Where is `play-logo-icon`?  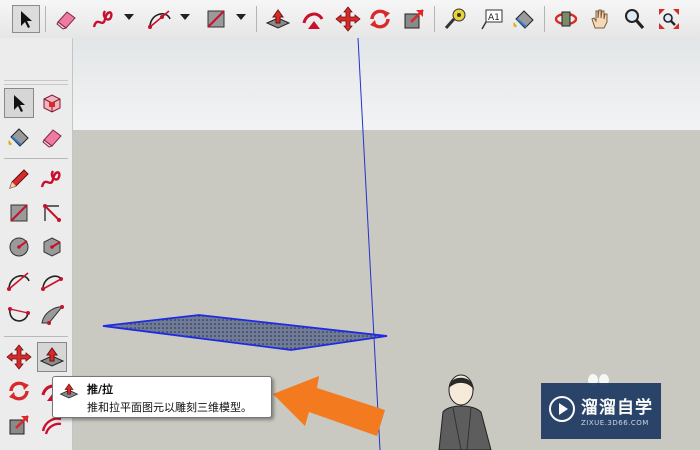 play-logo-icon is located at coordinates (562, 409).